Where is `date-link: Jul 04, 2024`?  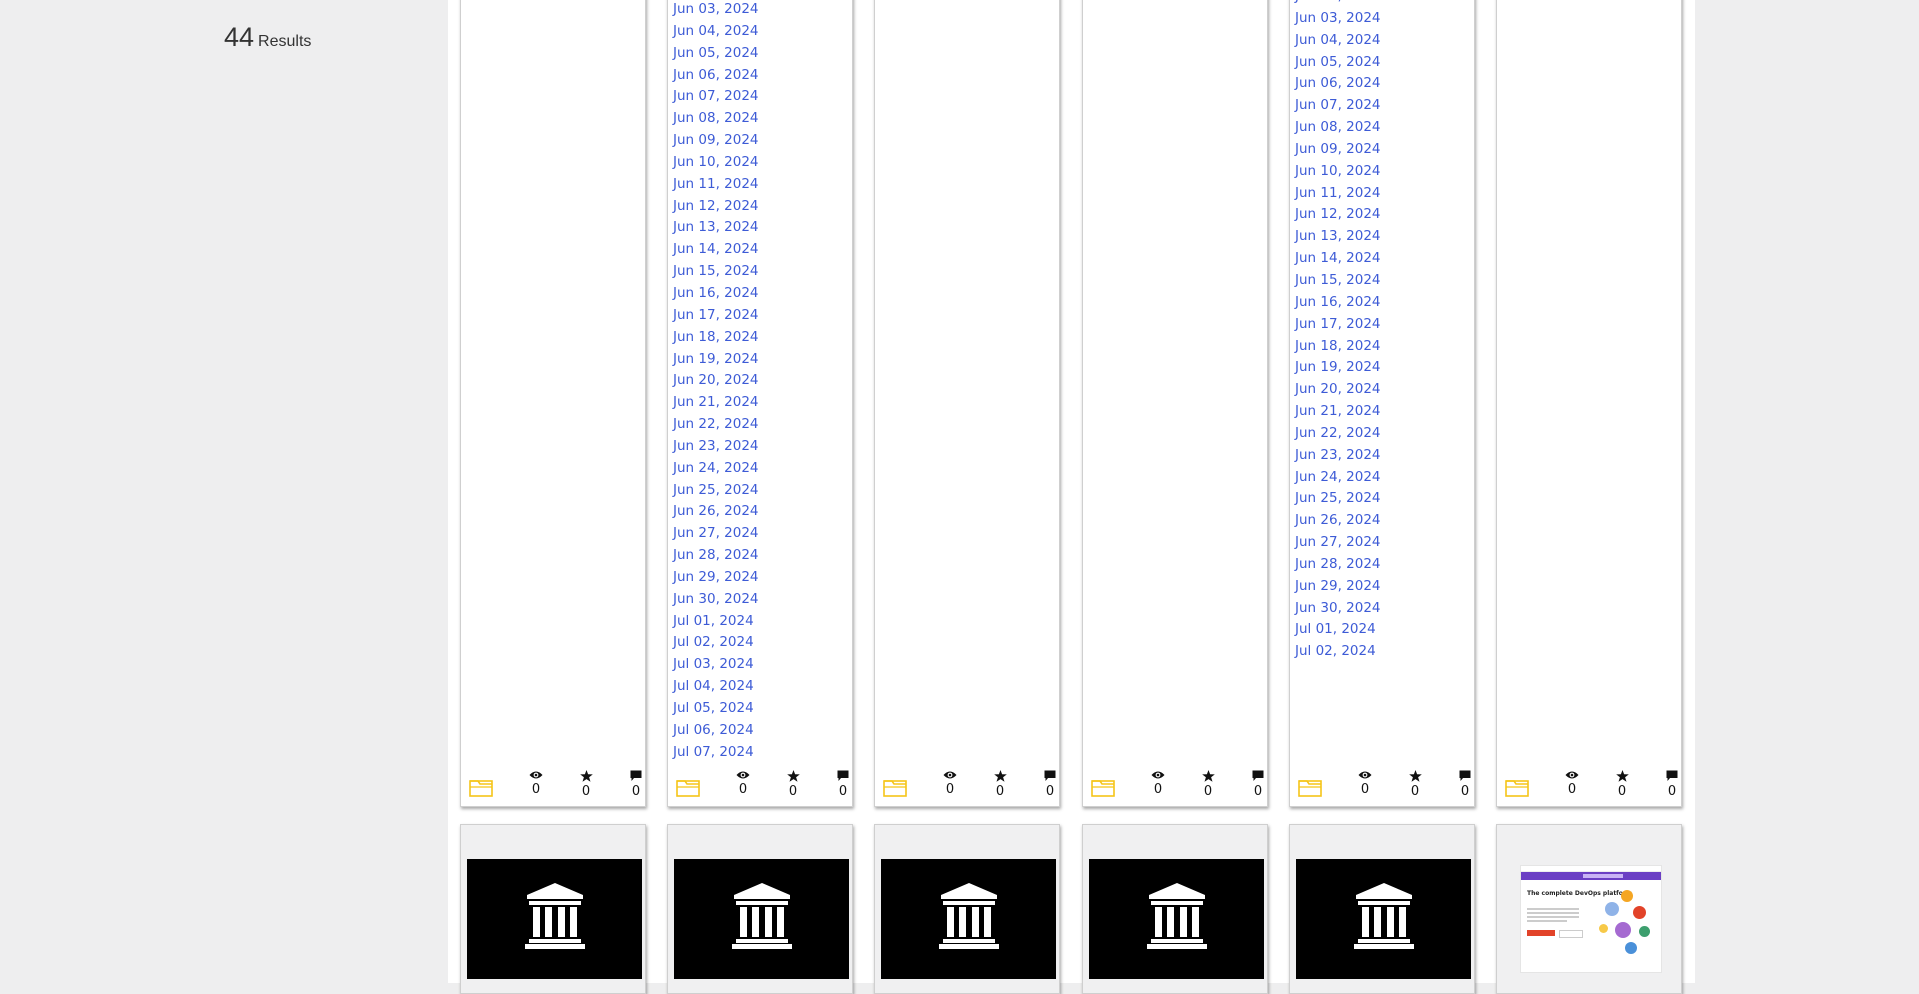
date-link: Jul 04, 2024 is located at coordinates (716, 687).